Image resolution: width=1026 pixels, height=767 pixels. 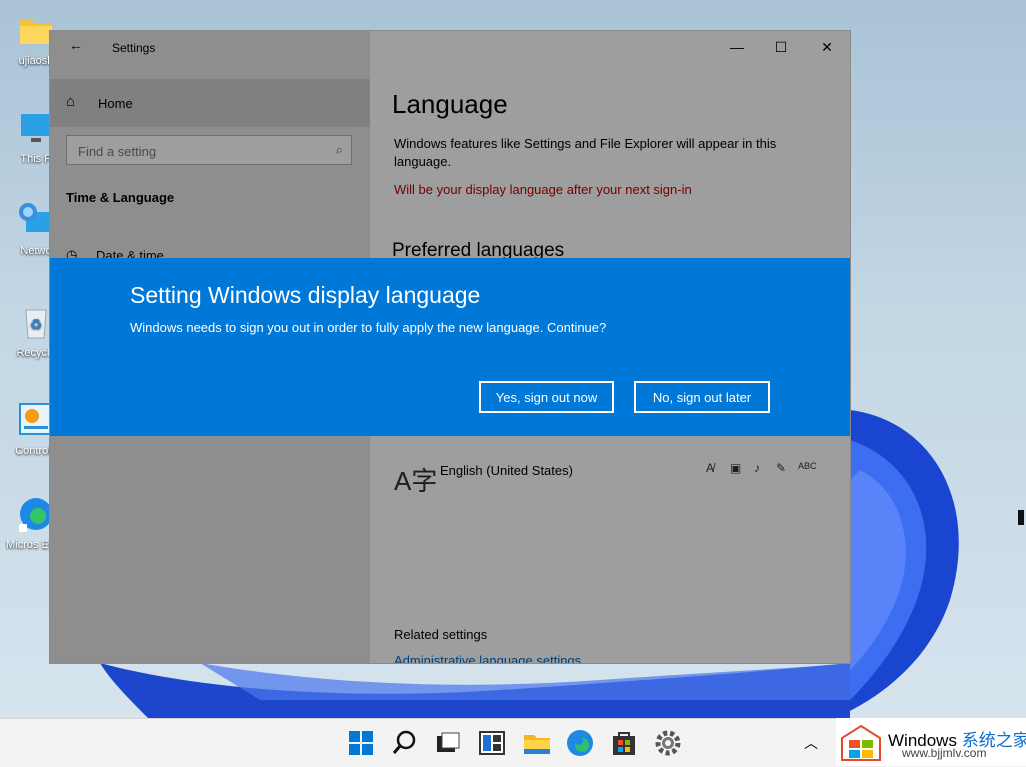 I want to click on widgets-icon, so click(x=492, y=743).